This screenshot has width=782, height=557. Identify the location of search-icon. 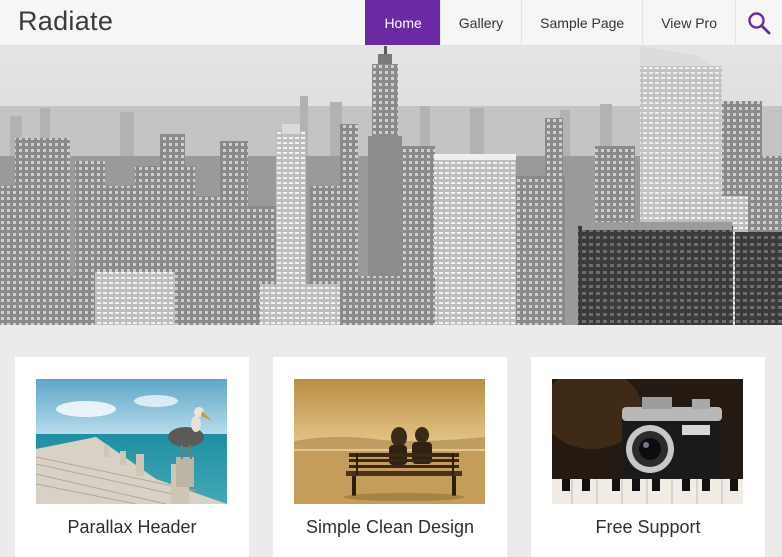
(759, 22).